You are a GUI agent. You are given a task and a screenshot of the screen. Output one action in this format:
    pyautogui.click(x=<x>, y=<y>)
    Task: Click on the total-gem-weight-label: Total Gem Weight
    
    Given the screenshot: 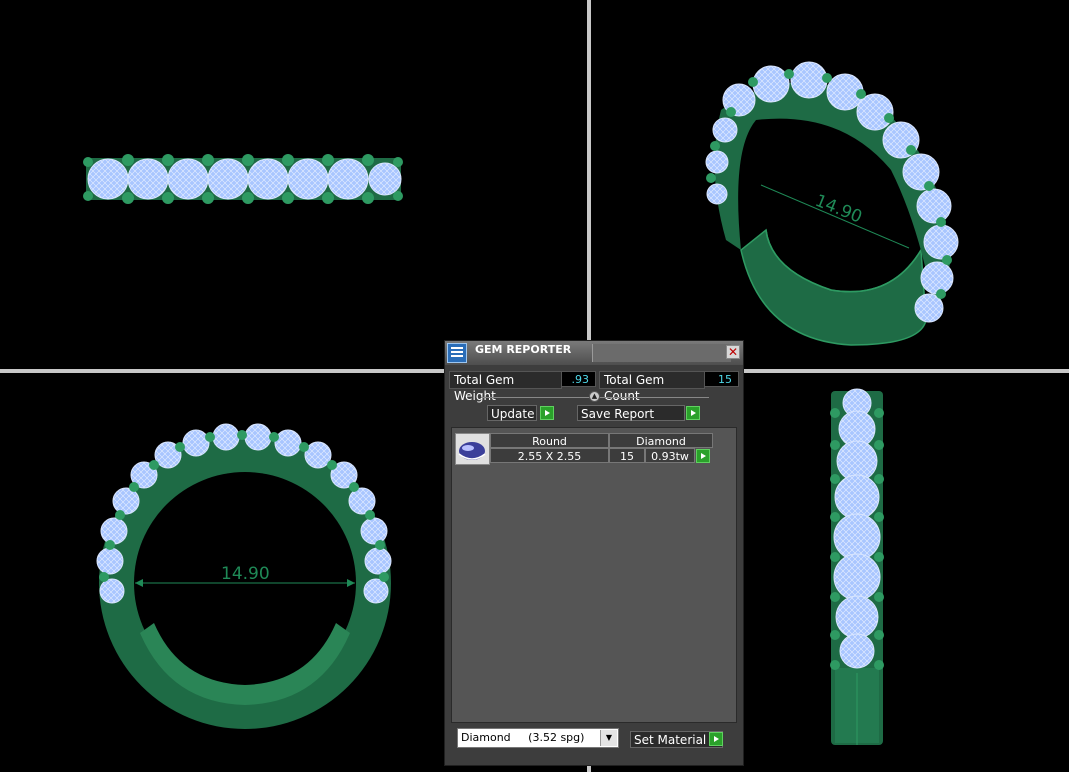 What is the action you would take?
    pyautogui.click(x=505, y=387)
    